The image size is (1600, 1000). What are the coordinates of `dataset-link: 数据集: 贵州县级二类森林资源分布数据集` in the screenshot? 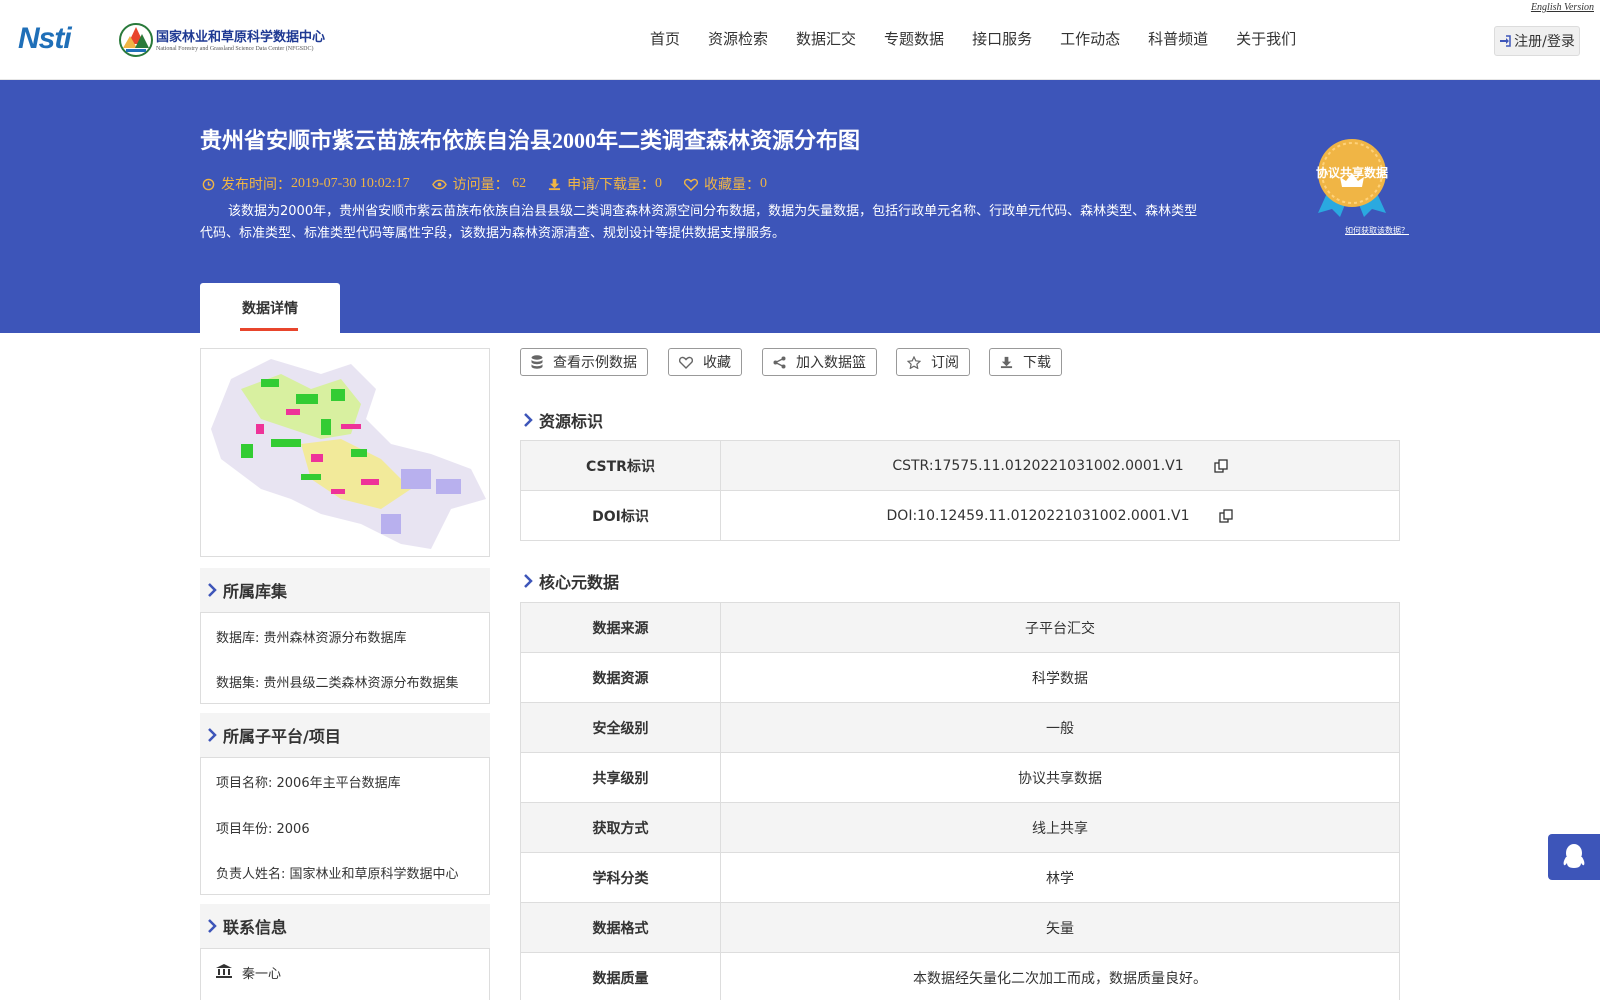 It's located at (347, 681).